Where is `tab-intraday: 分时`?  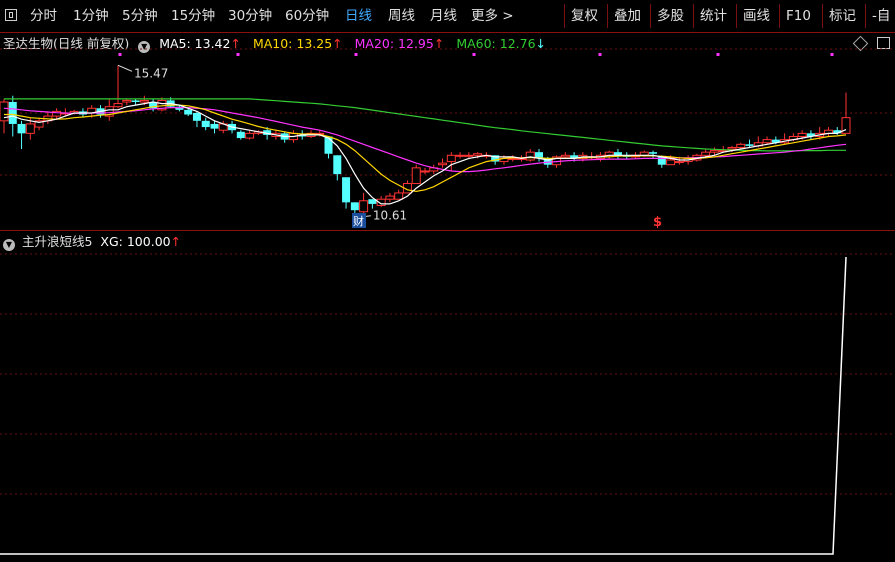 tab-intraday: 分时 is located at coordinates (43, 16).